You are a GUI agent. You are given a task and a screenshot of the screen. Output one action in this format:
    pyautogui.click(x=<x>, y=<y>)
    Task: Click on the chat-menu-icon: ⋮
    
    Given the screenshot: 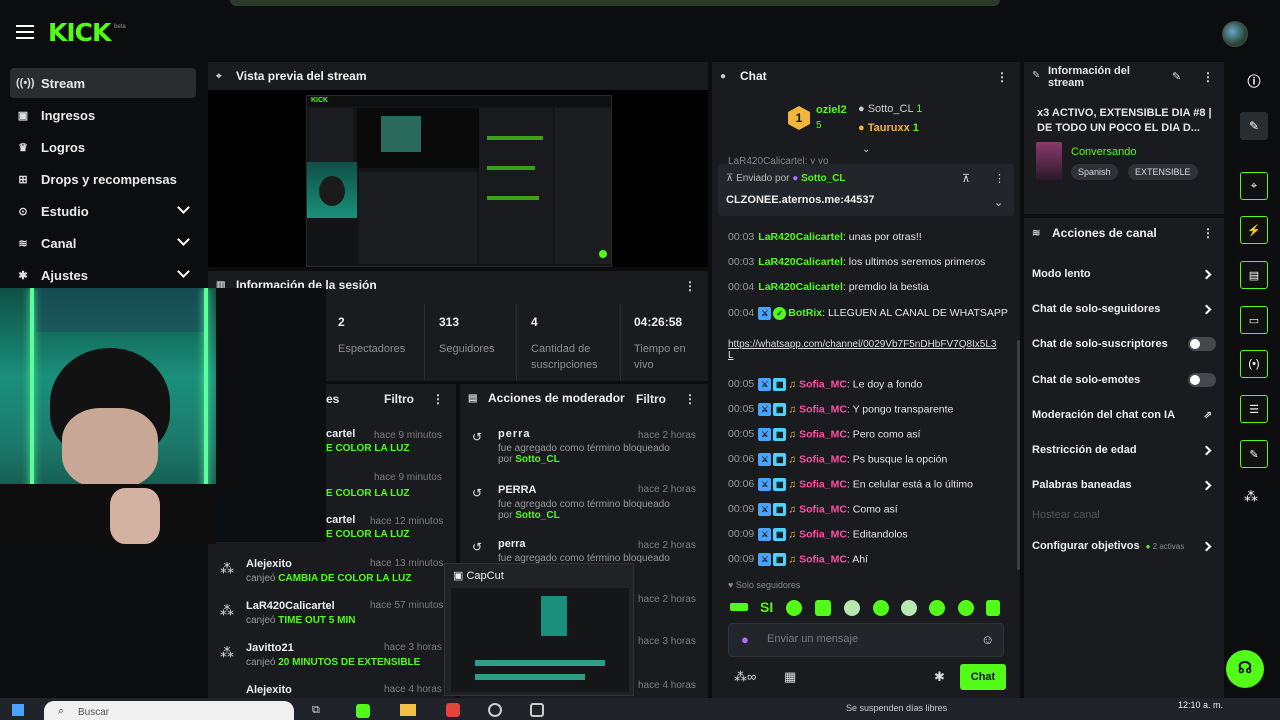 What is the action you would take?
    pyautogui.click(x=1002, y=77)
    